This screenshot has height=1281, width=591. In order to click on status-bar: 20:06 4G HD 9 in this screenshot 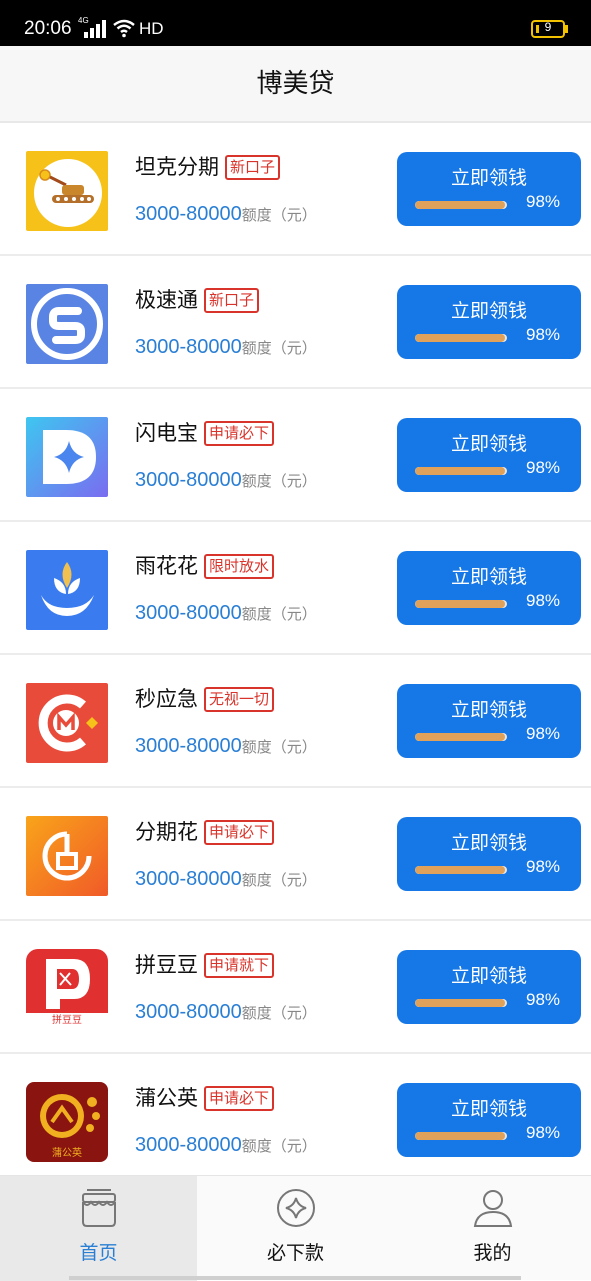, I will do `click(295, 23)`.